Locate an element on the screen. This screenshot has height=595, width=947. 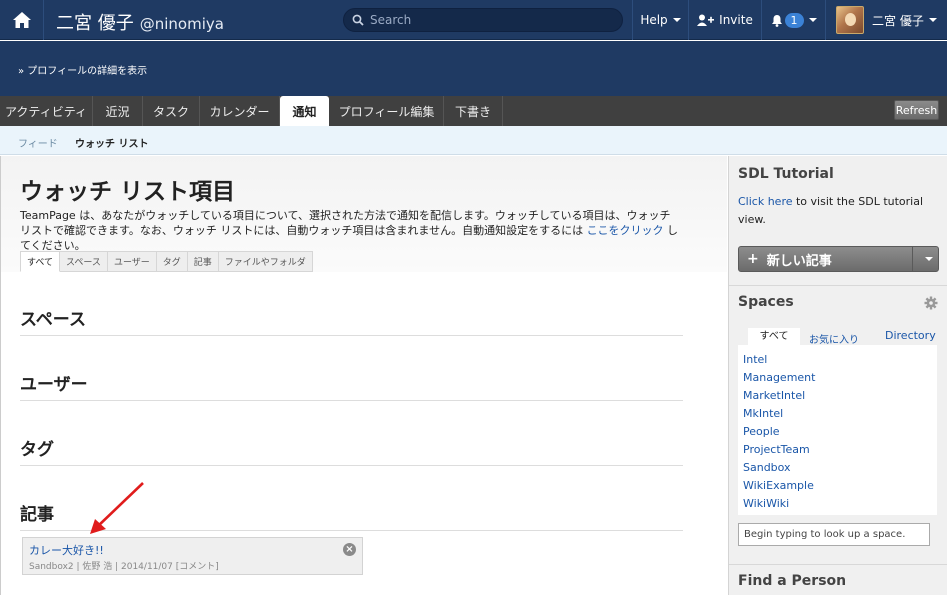
help-label: Help is located at coordinates (654, 20).